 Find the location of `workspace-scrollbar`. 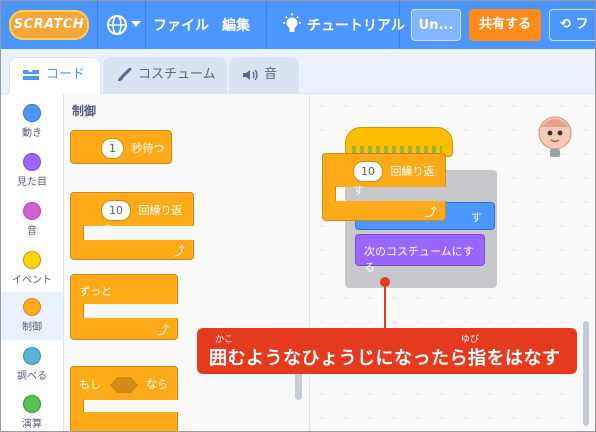

workspace-scrollbar is located at coordinates (586, 373).